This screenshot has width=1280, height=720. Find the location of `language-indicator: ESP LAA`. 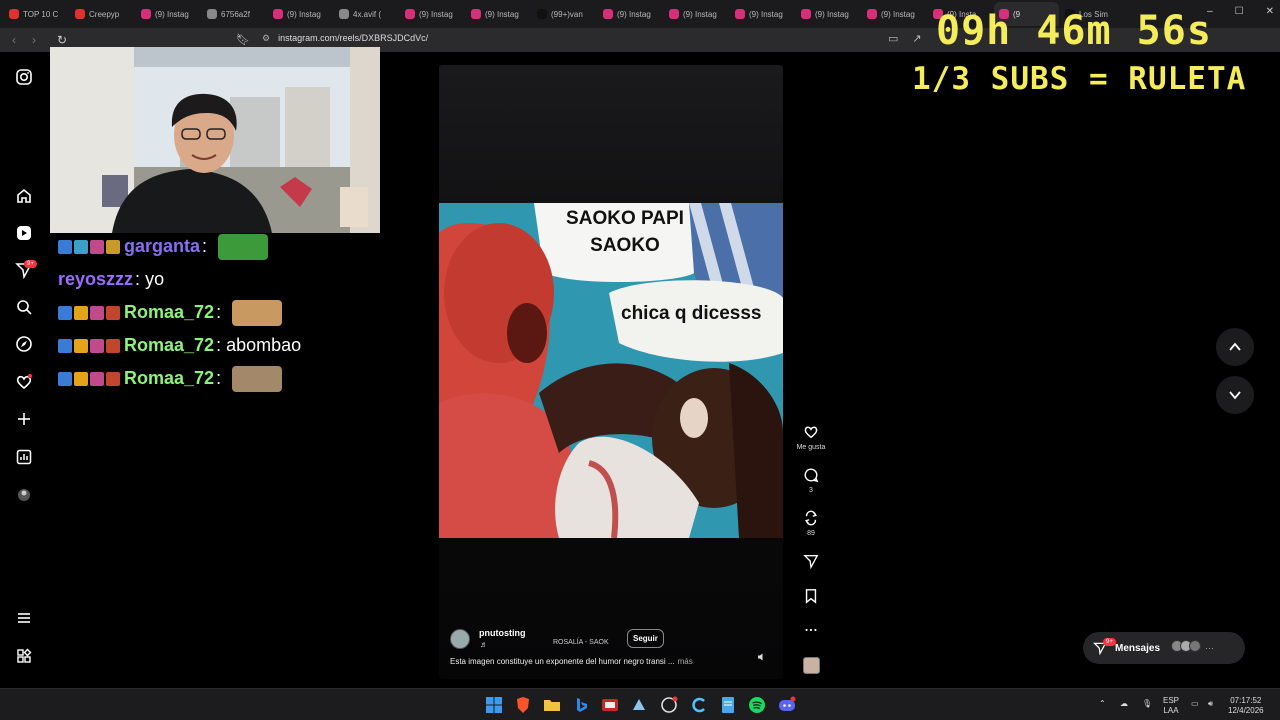

language-indicator: ESP LAA is located at coordinates (1171, 706).